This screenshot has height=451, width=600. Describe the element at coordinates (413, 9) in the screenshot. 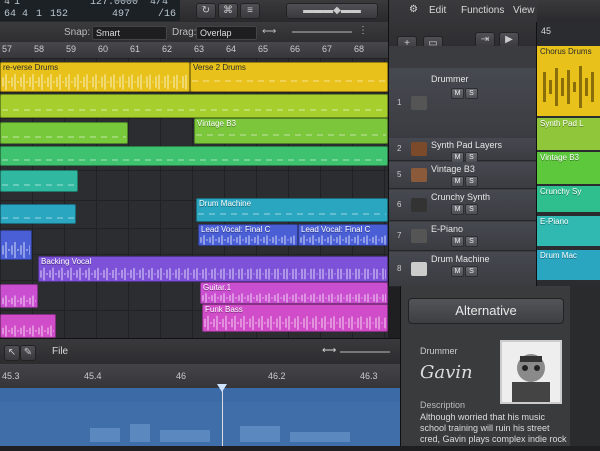

I see `settings-icon: ⚙` at that location.